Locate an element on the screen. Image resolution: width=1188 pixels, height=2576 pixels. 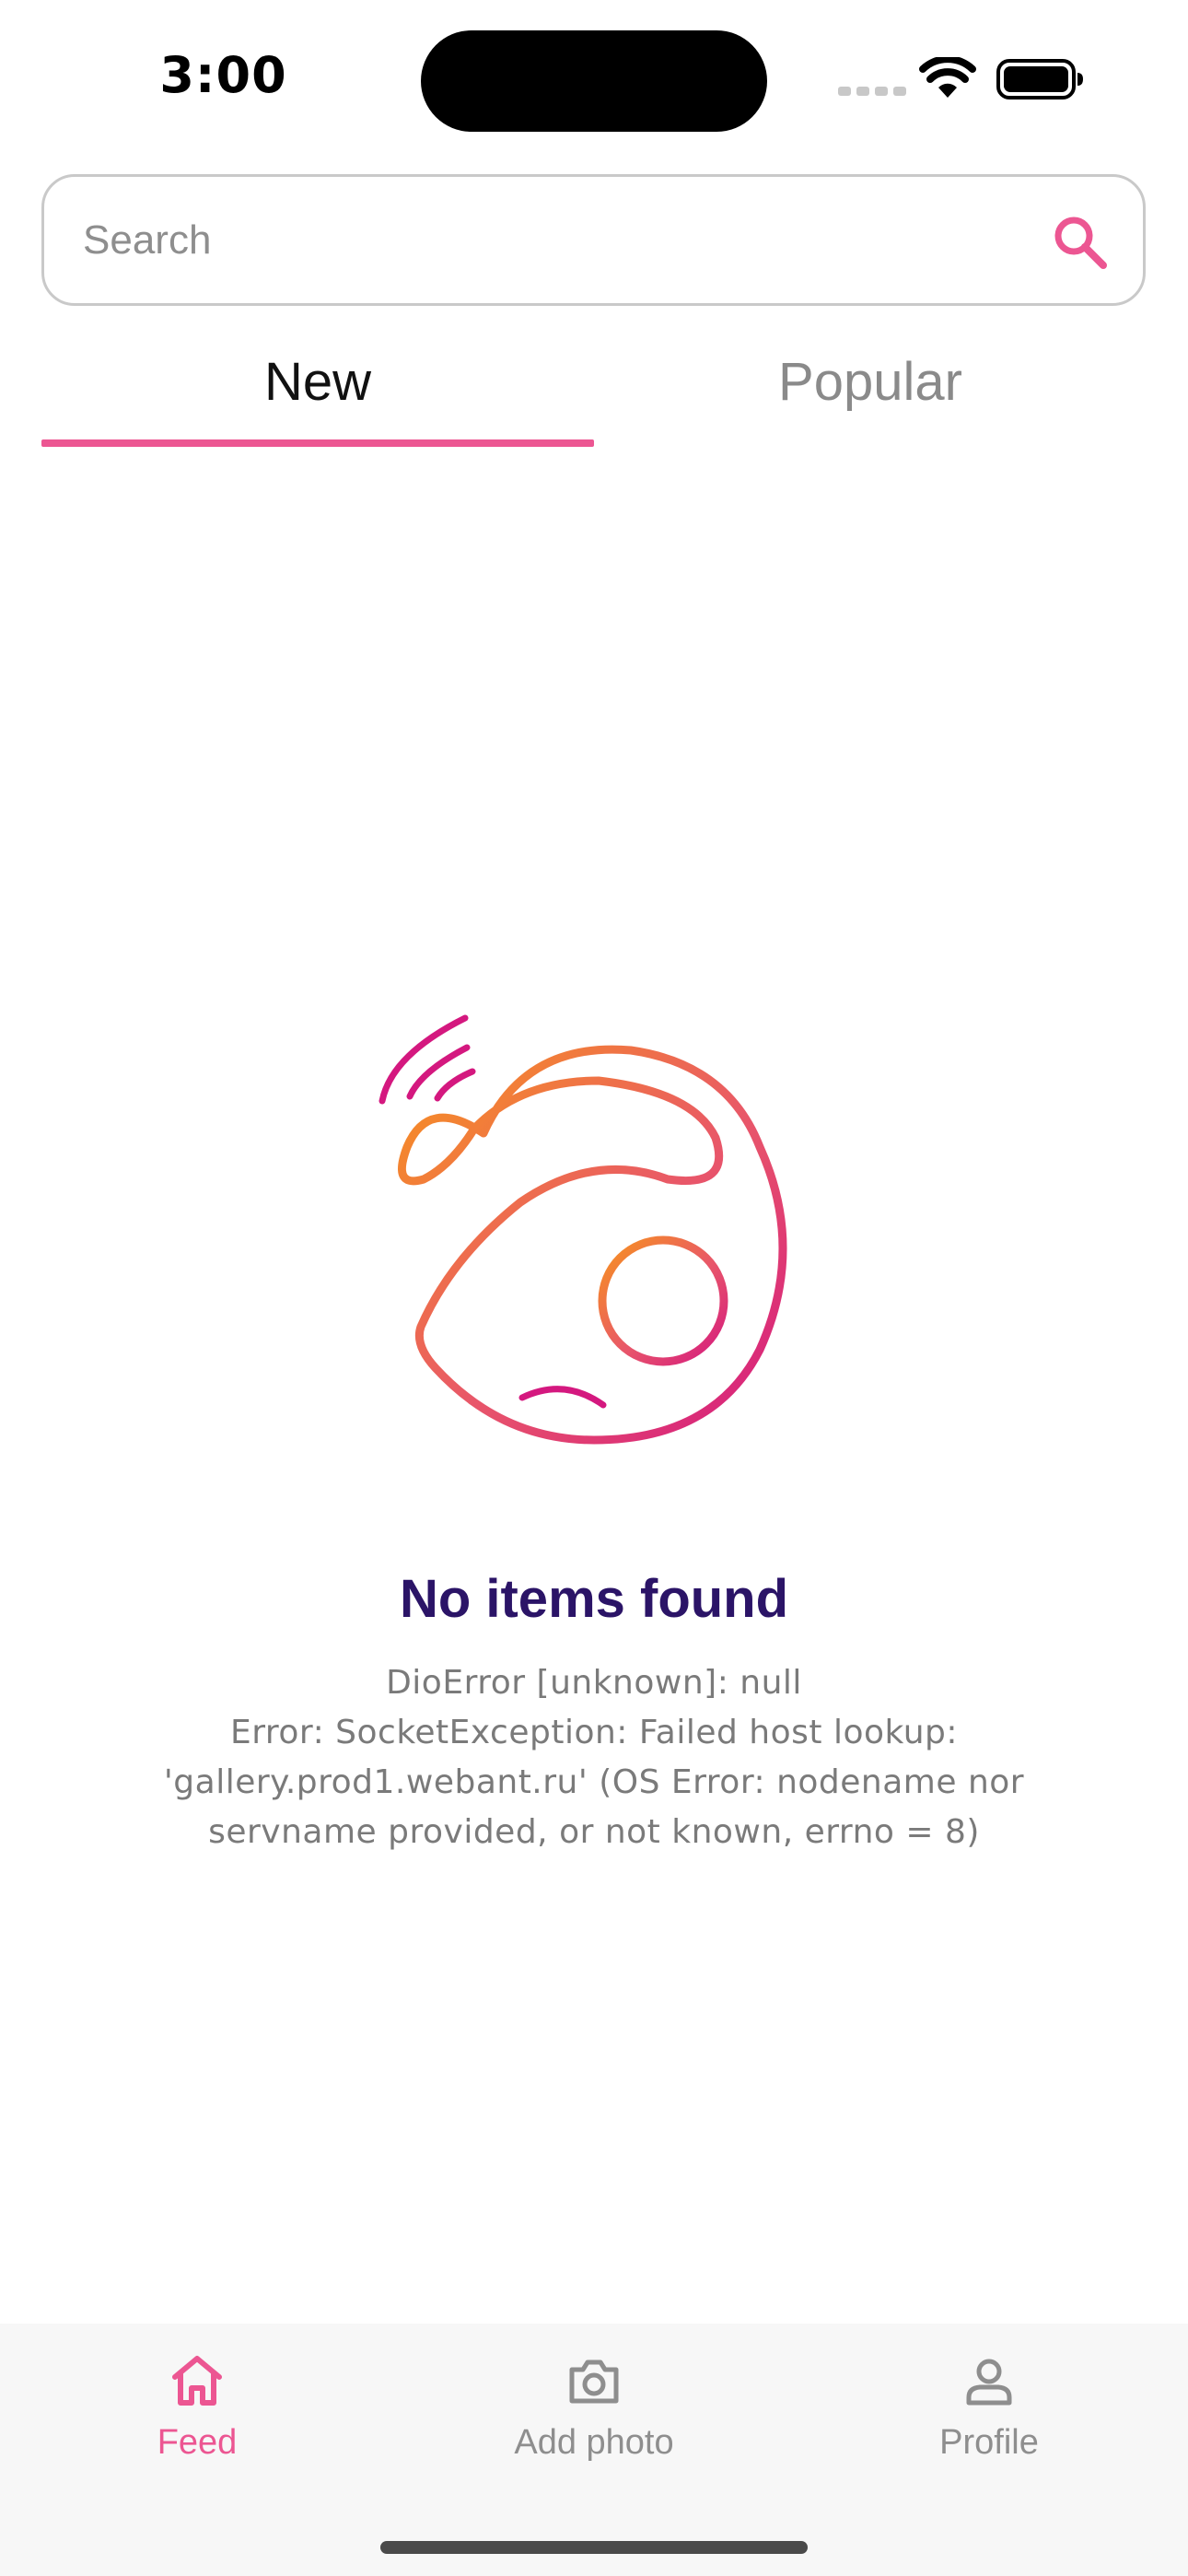
nav-item-add-photo: Add photo is located at coordinates (594, 2420).